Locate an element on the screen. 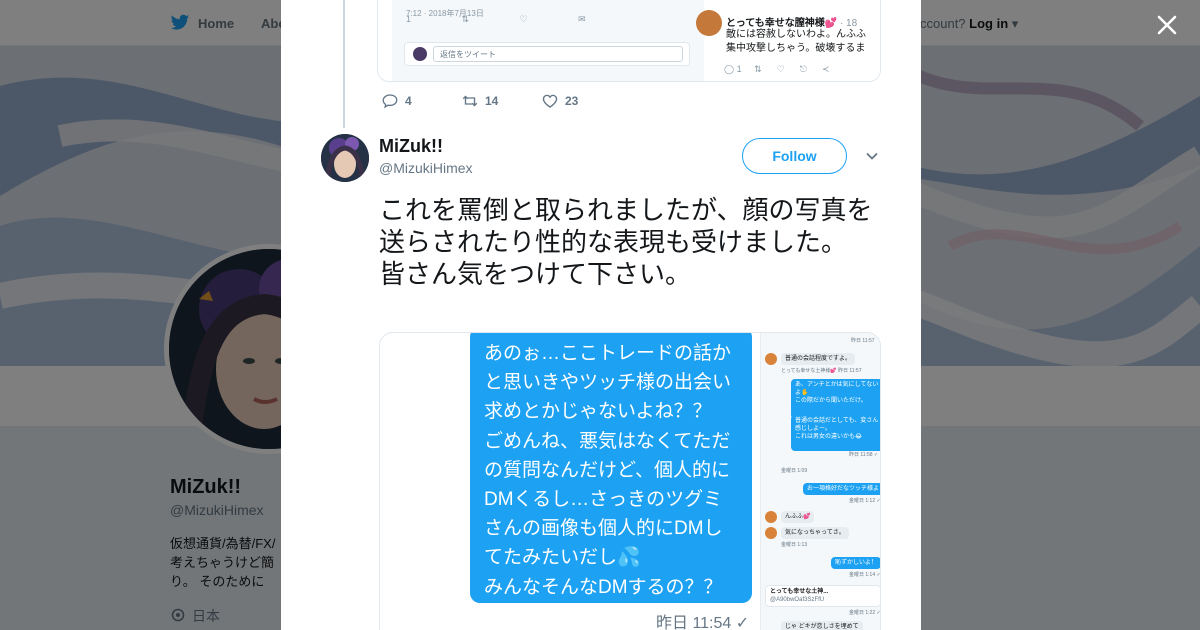  tweet-options-button is located at coordinates (872, 156).